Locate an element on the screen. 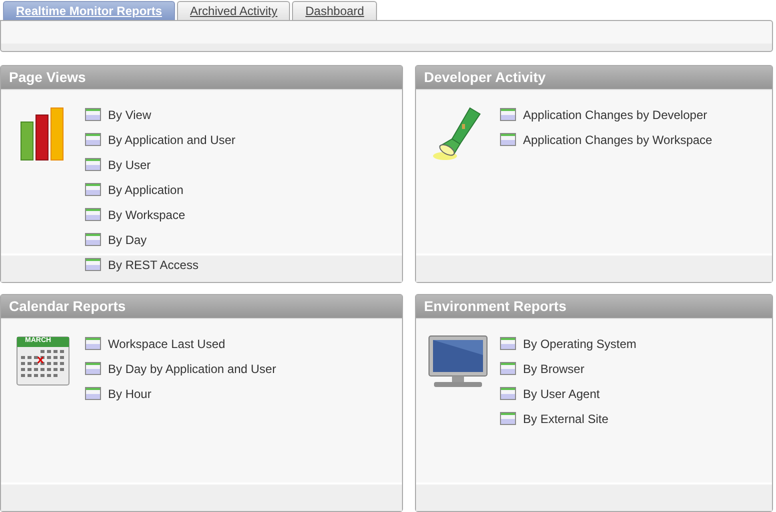  report-link: By Browser is located at coordinates (568, 368).